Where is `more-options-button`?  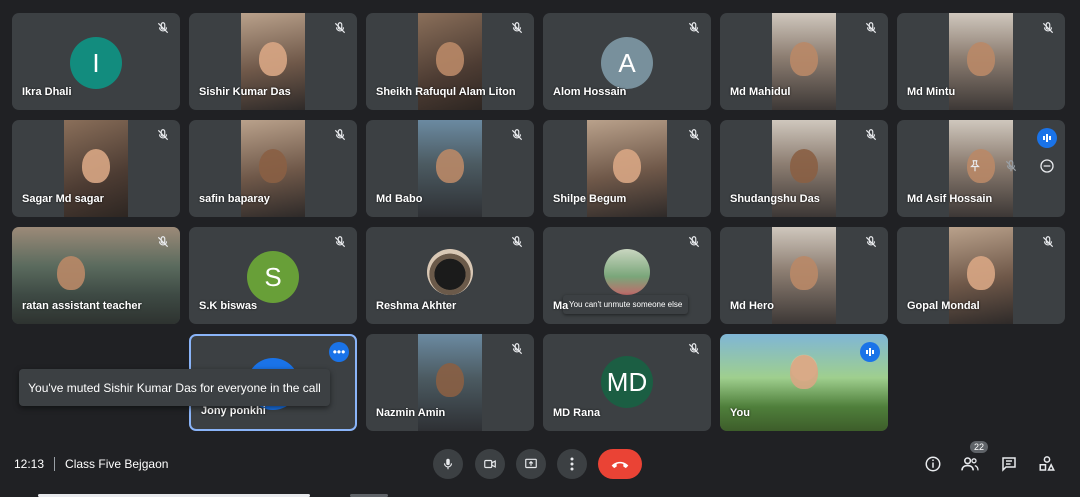
more-options-button is located at coordinates (572, 464).